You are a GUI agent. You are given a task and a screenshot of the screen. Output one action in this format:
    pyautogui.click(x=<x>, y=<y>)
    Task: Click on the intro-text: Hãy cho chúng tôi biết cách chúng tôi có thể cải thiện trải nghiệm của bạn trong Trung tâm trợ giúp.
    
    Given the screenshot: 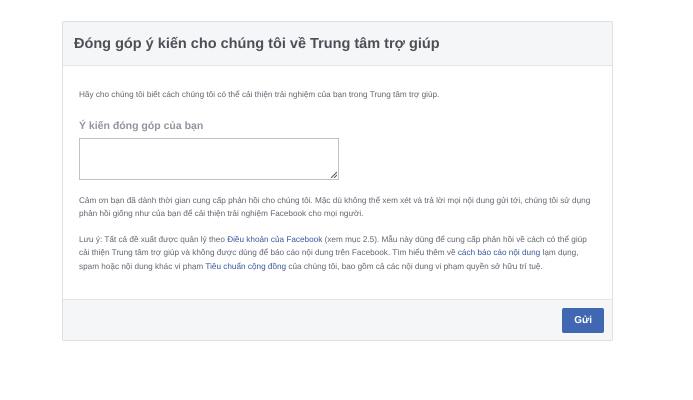 What is the action you would take?
    pyautogui.click(x=259, y=95)
    